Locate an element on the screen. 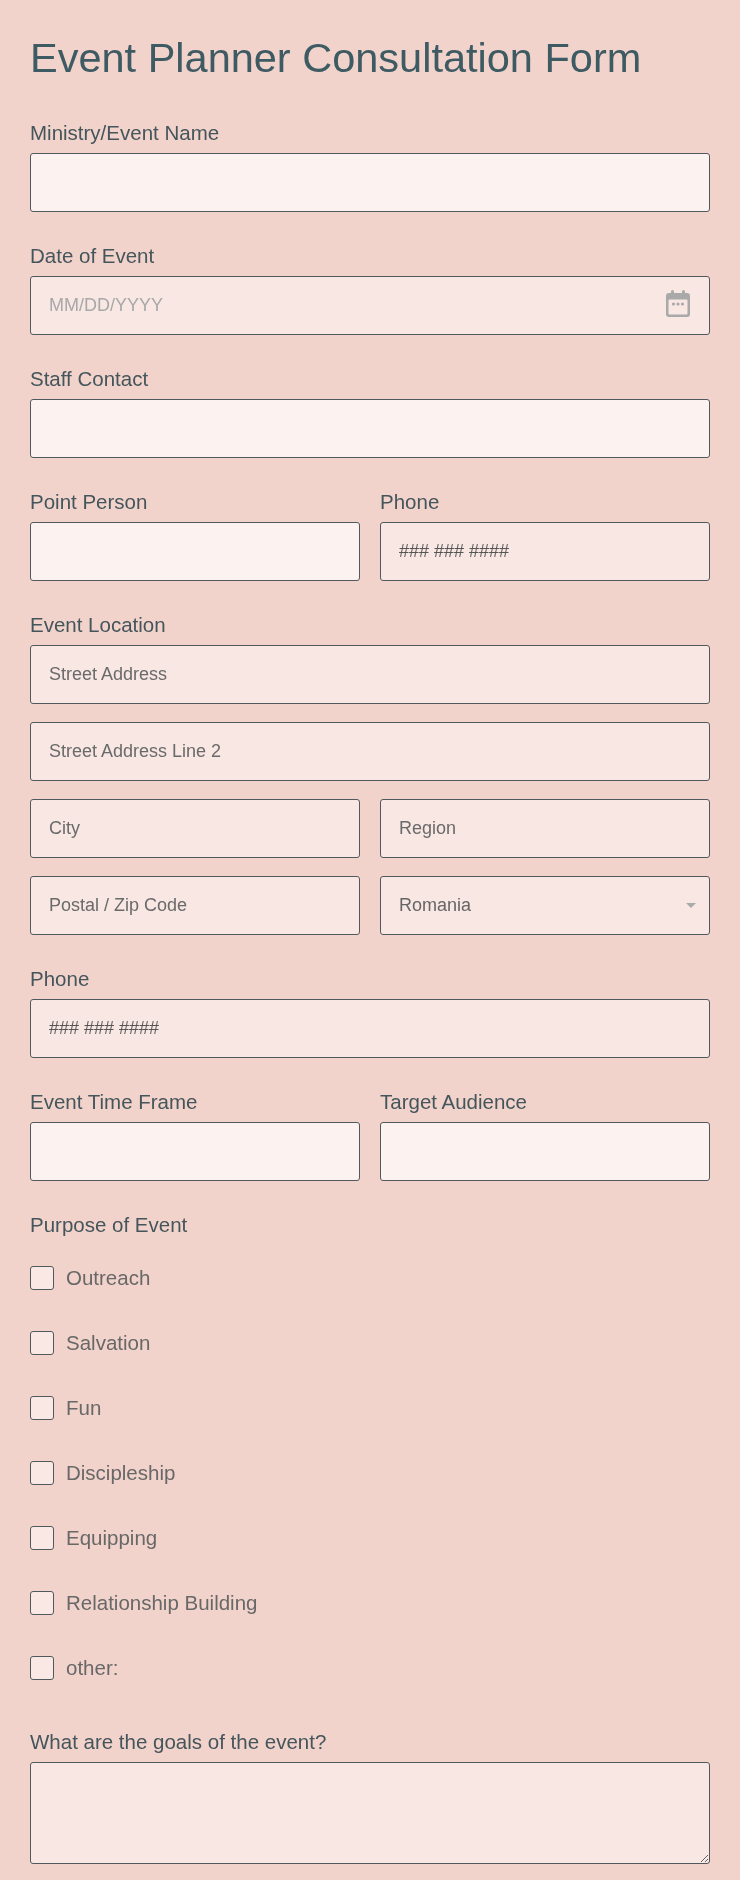 The height and width of the screenshot is (1880, 740). field-label: Event Time Frame is located at coordinates (114, 1102).